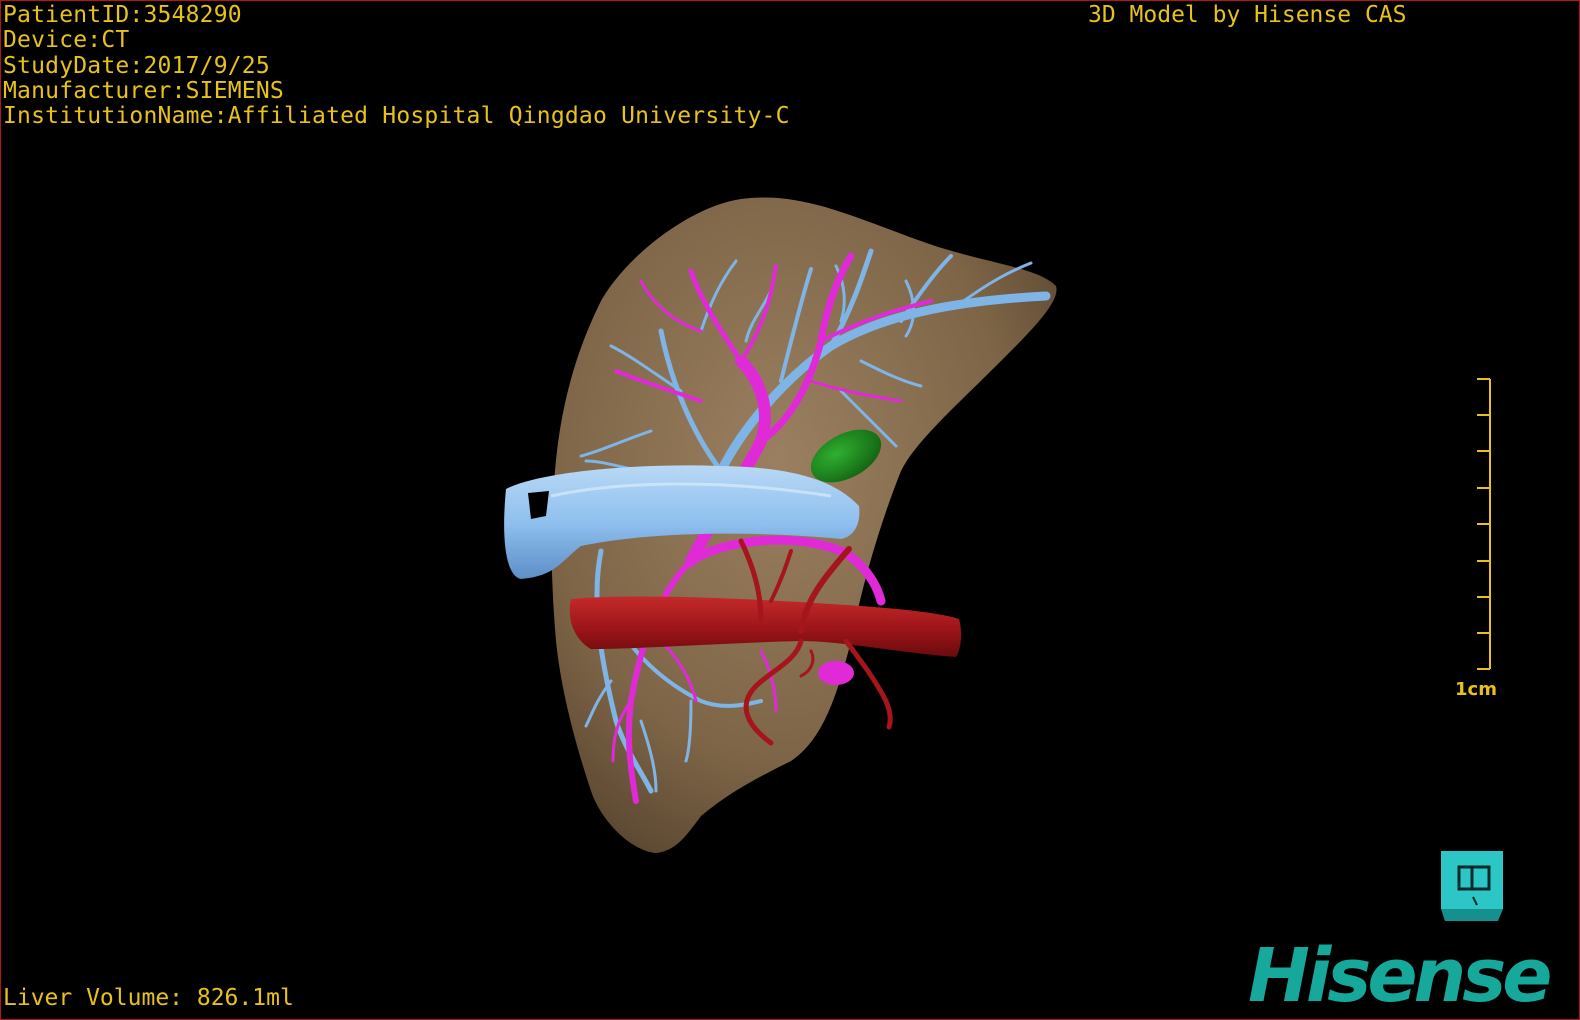 The height and width of the screenshot is (1020, 1580). I want to click on hisense-logo: Hisense, so click(1400, 976).